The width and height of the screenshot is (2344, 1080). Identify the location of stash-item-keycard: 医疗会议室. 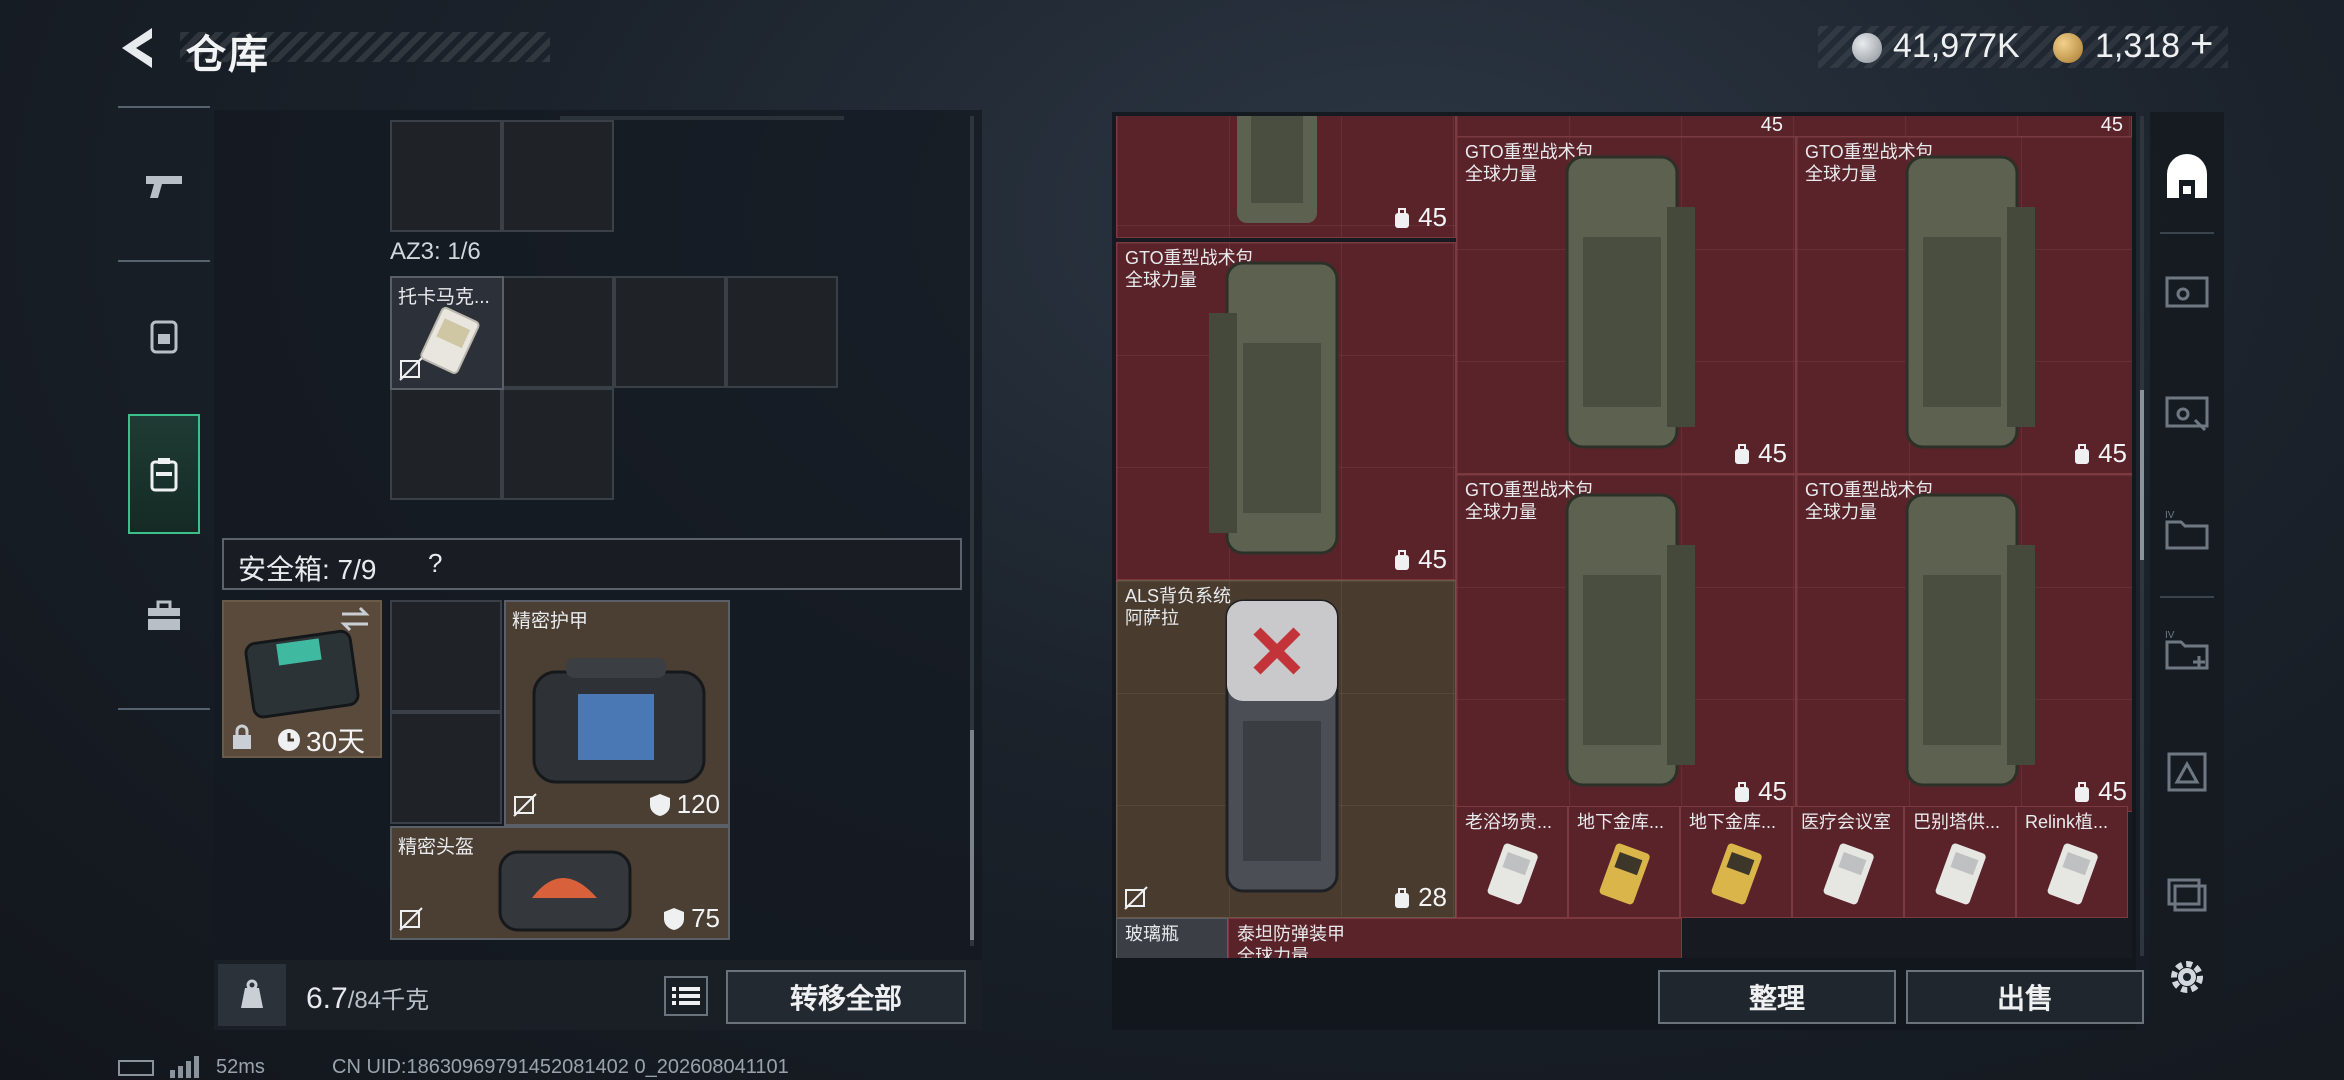
(1848, 862).